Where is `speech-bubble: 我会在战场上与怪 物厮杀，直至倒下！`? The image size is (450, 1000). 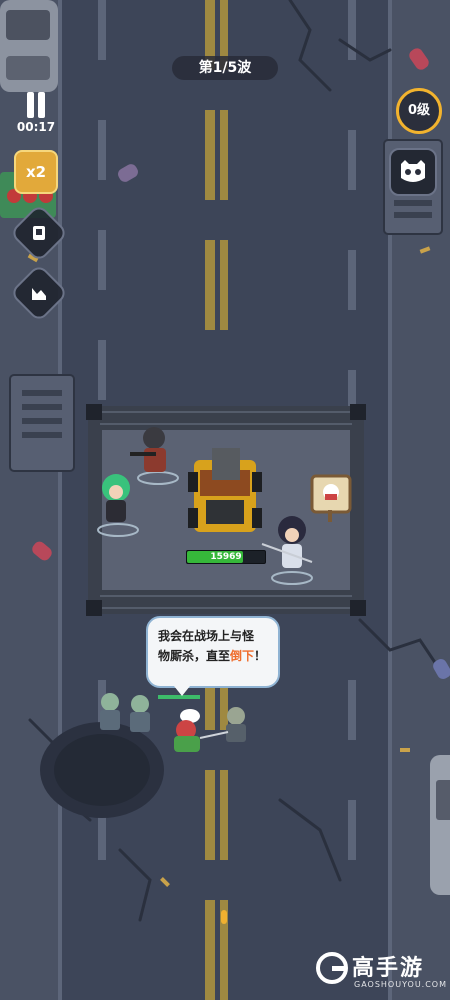 speech-bubble: 我会在战场上与怪 物厮杀，直至倒下！ is located at coordinates (213, 652).